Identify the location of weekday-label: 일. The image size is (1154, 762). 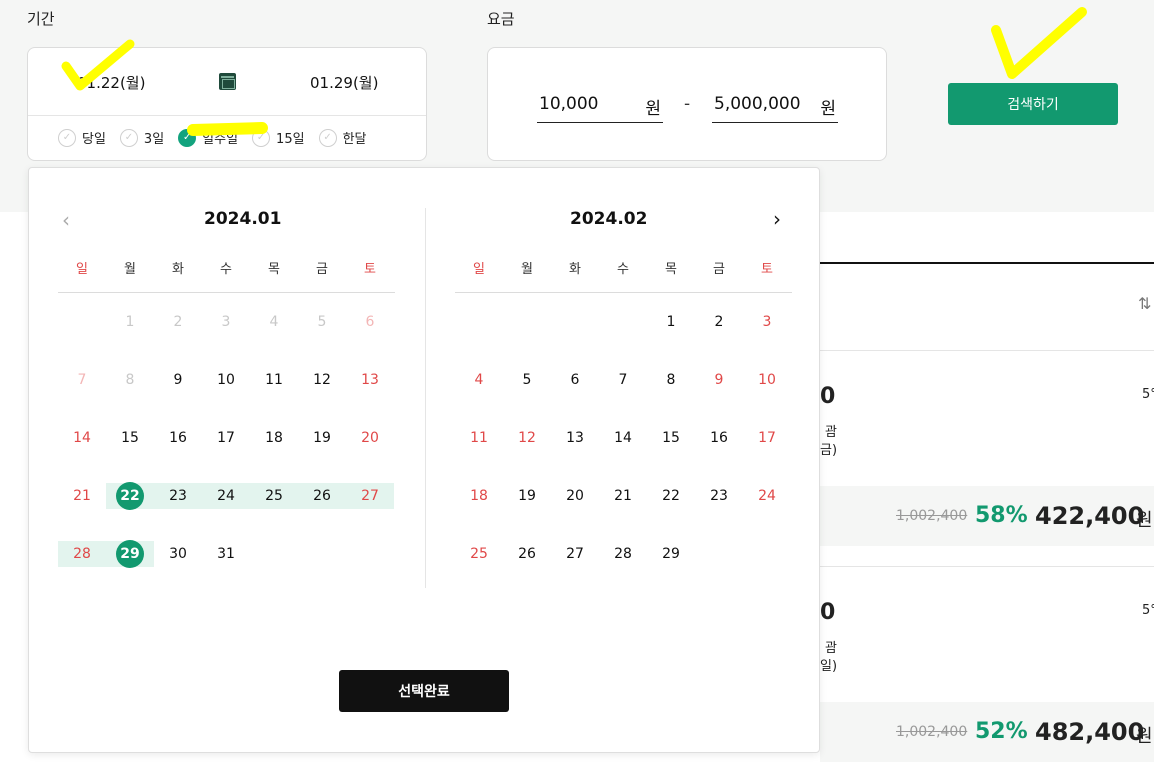
(82, 269).